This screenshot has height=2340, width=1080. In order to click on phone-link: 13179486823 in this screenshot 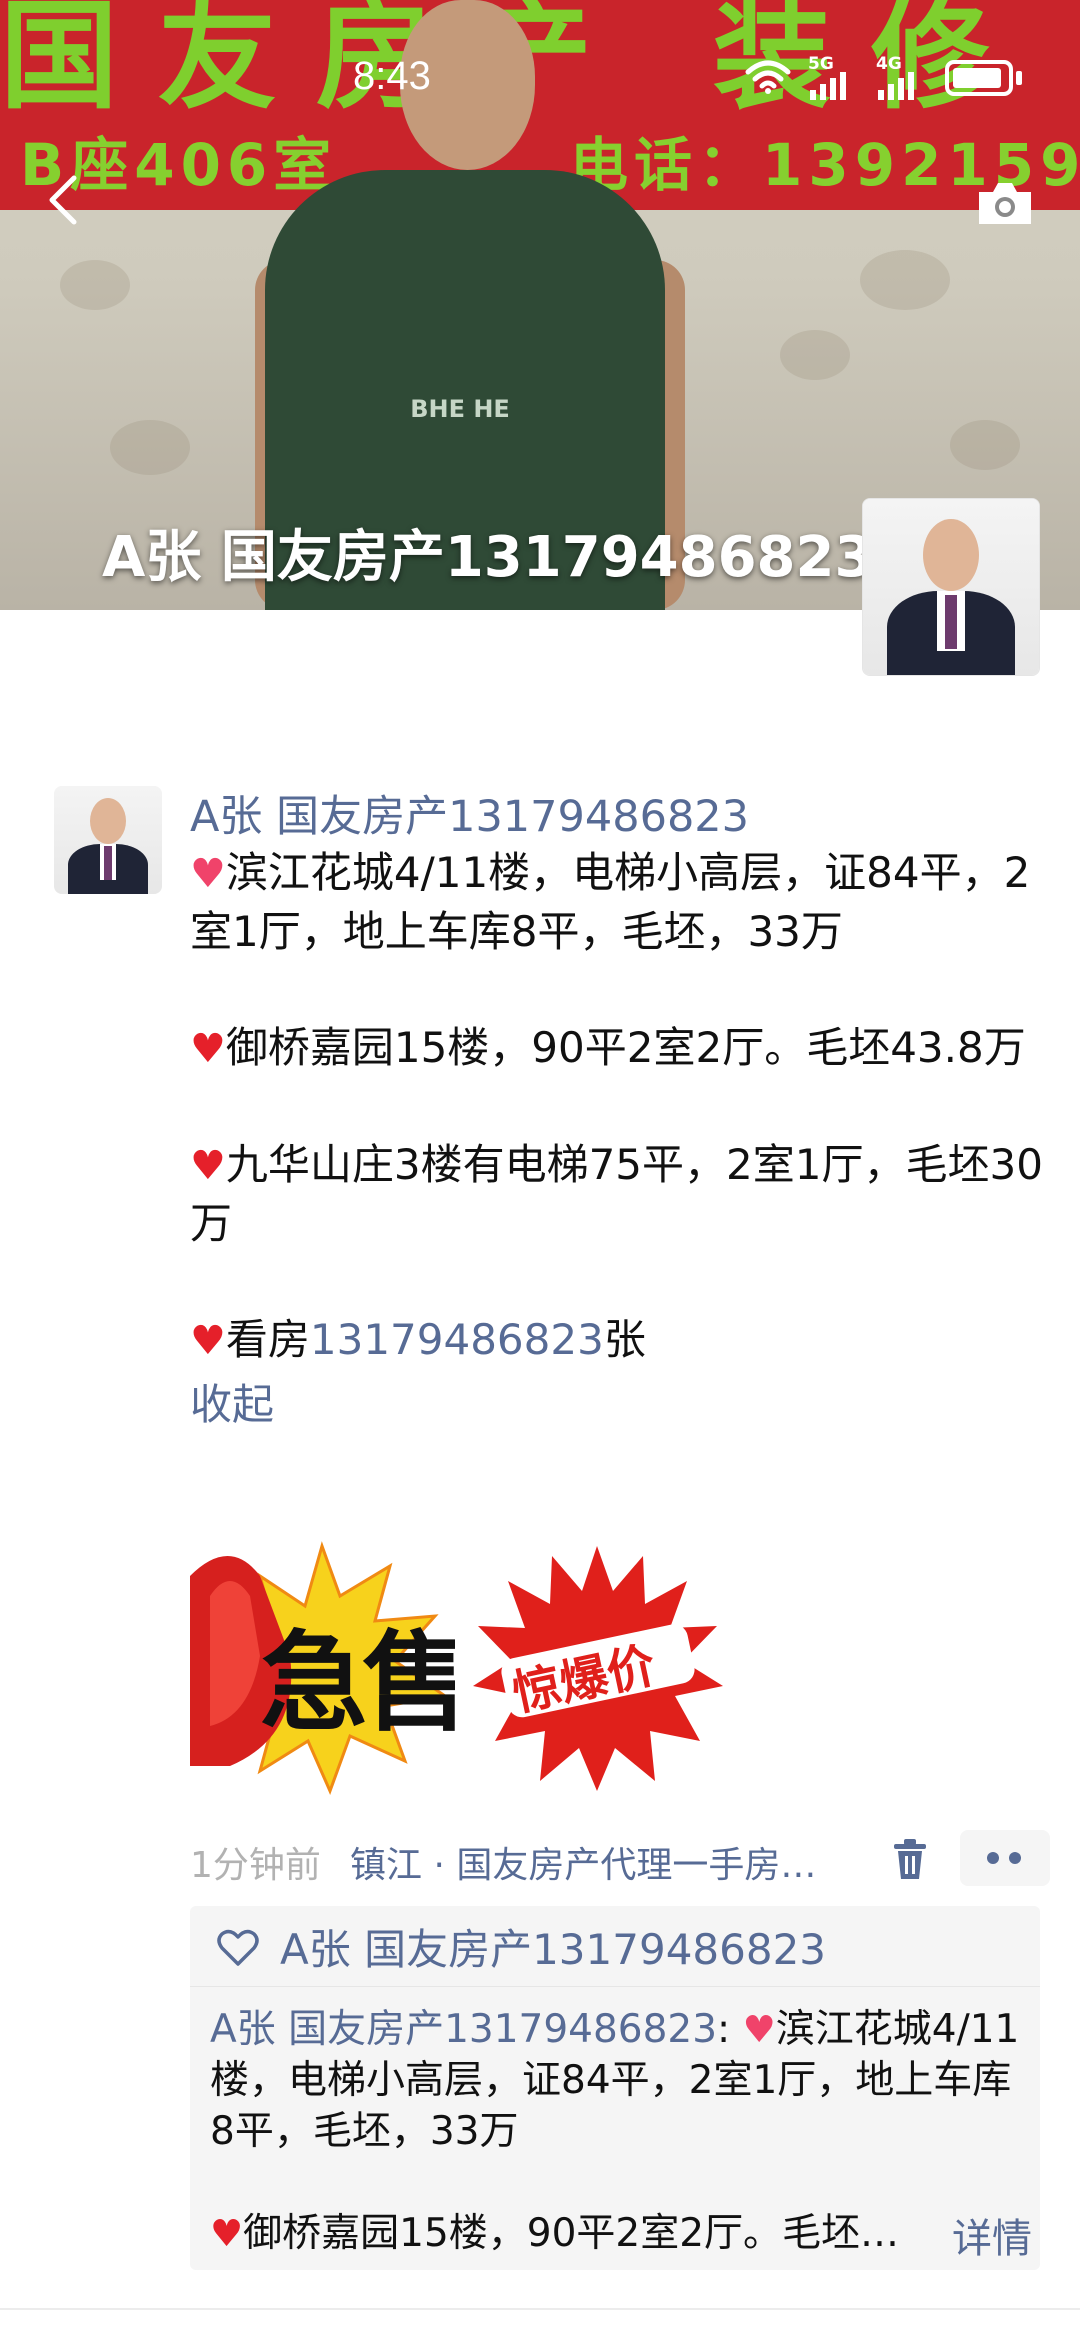, I will do `click(457, 1339)`.